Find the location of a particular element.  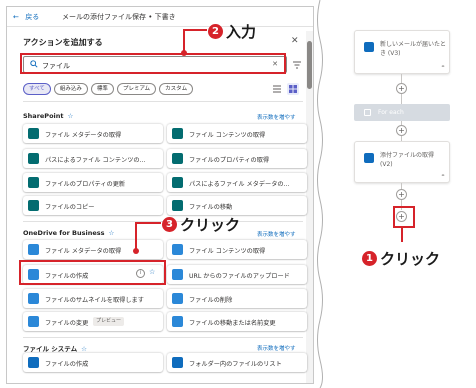

action-label: ファイルの変更 is located at coordinates (67, 323).